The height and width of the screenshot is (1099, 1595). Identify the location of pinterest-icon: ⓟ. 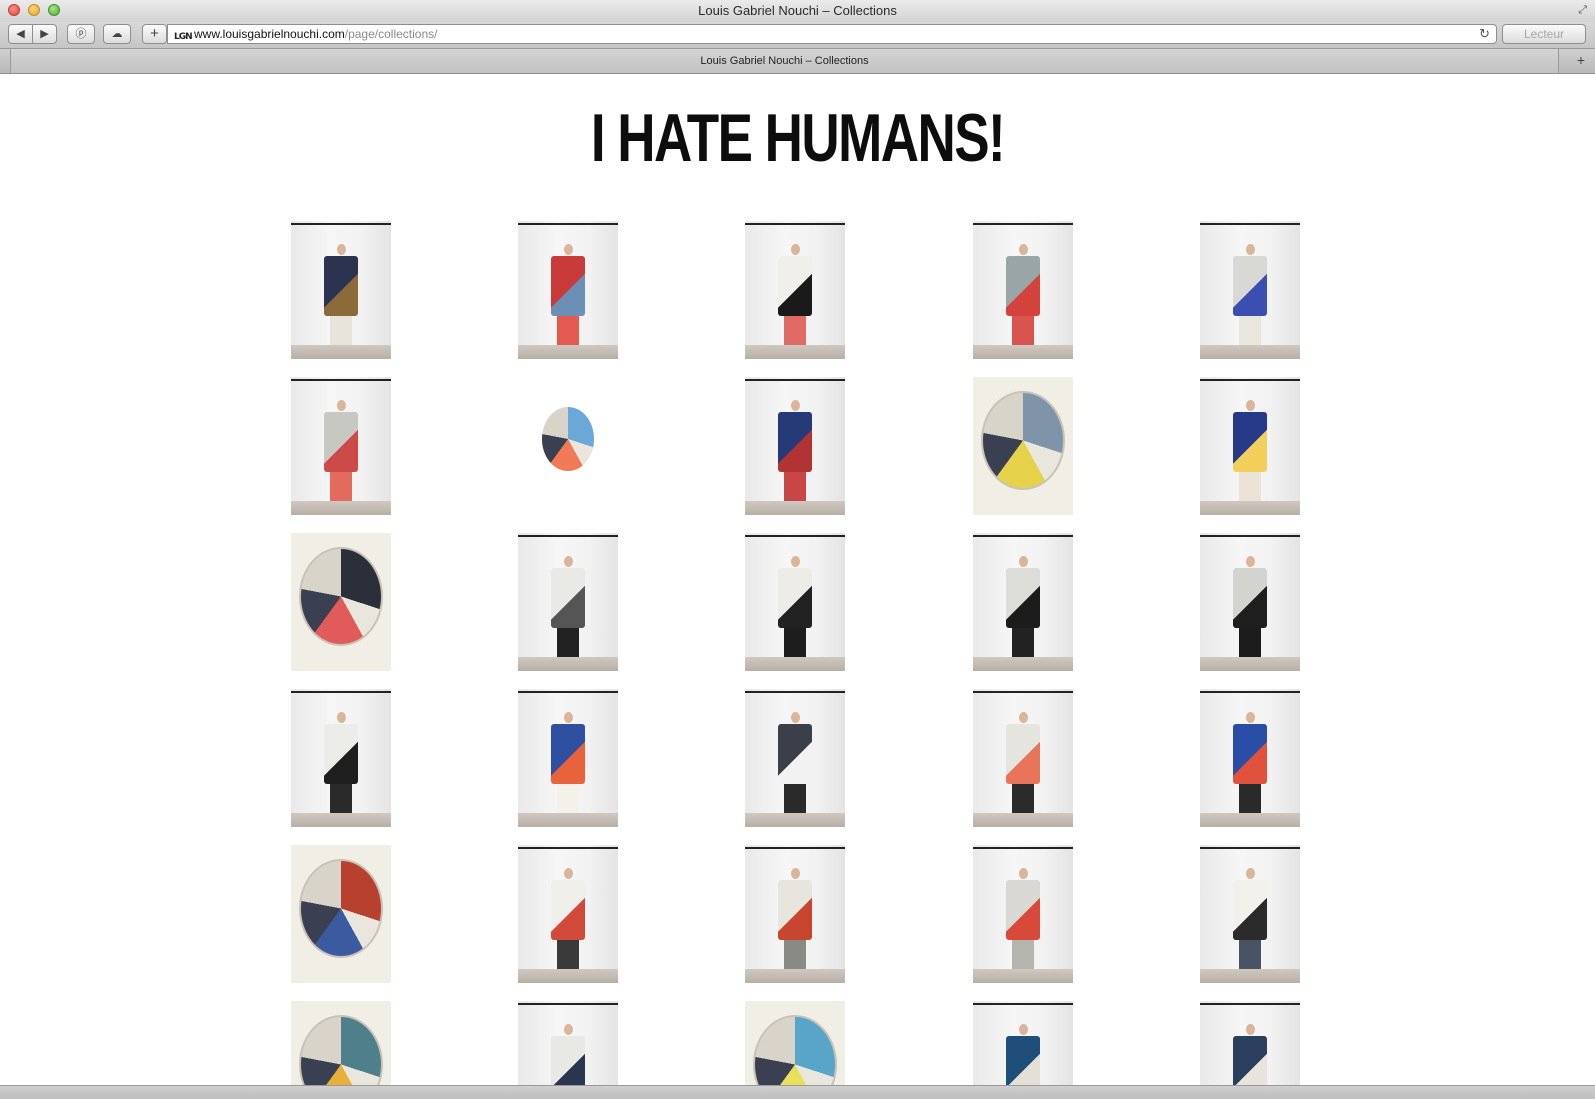
(81, 34).